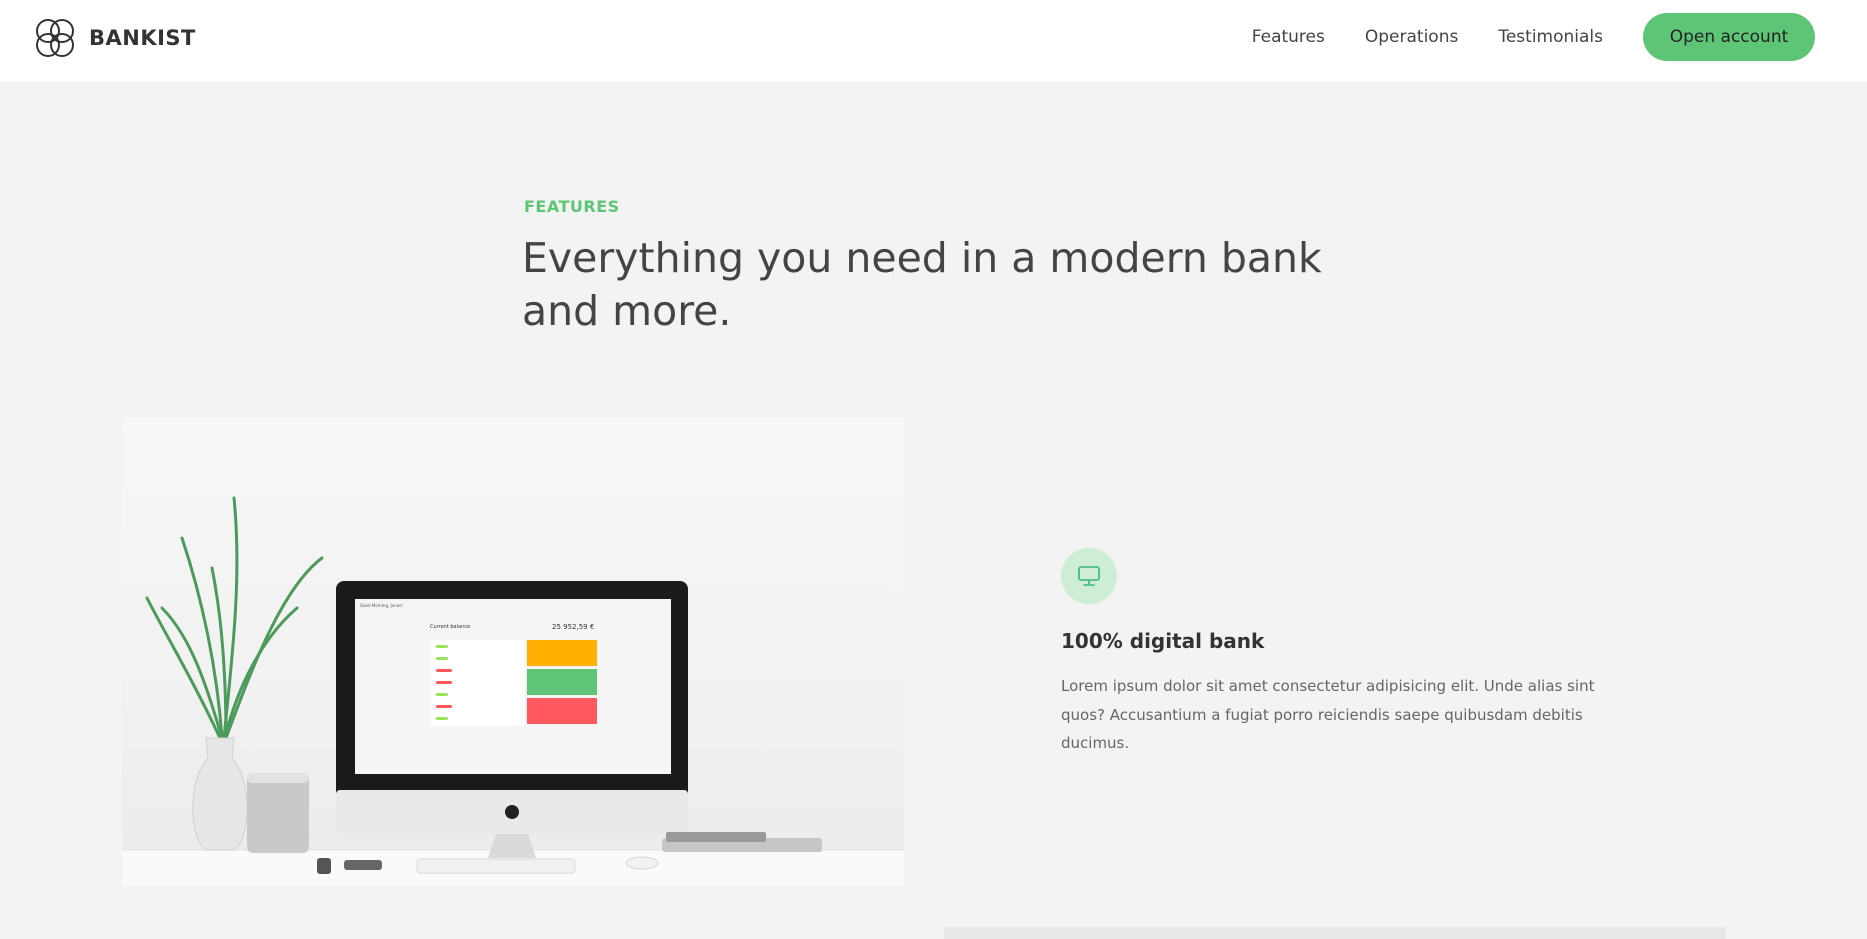 This screenshot has width=1867, height=939. I want to click on screen-greeting: Good Morning, Jonas!, so click(381, 605).